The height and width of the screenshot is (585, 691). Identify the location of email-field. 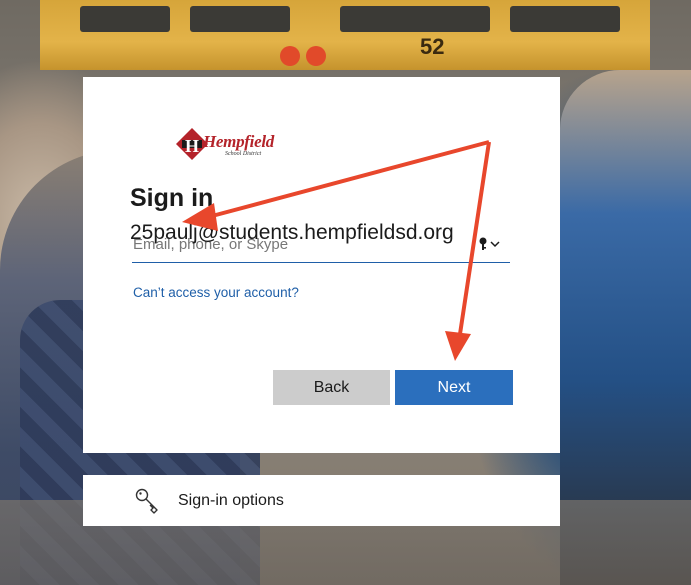
(321, 240).